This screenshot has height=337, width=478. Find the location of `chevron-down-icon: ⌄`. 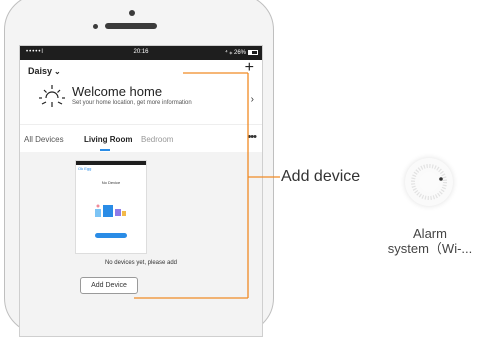

chevron-down-icon: ⌄ is located at coordinates (57, 71).